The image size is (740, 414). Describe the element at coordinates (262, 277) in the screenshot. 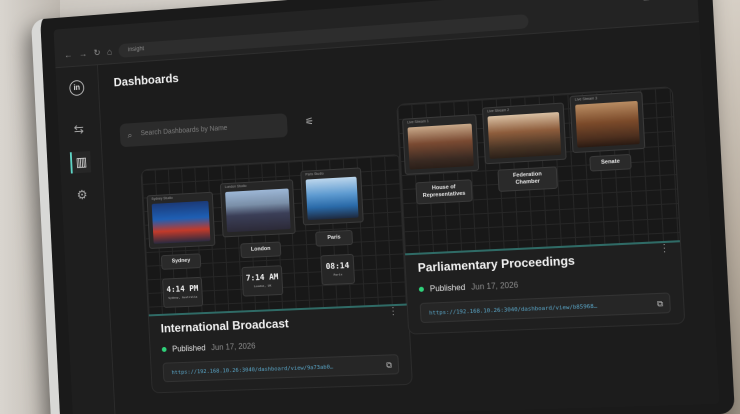

I see `clock-time: 7:14 AM` at that location.